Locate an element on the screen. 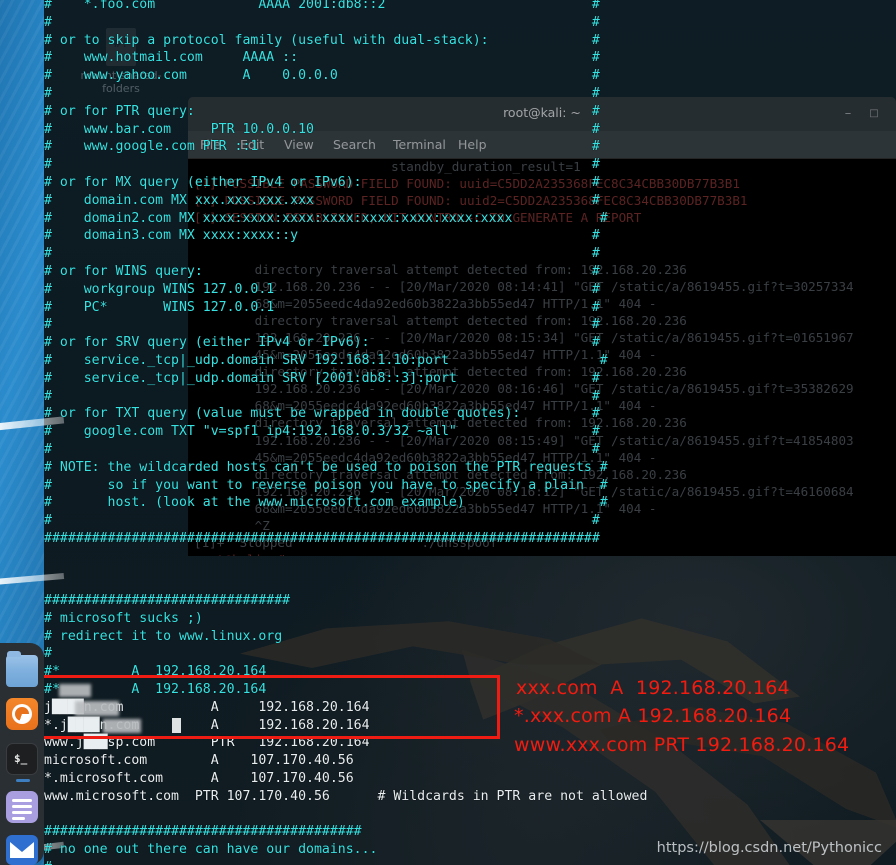  annotation-line-1: xxx.com A 192.168.20.164 is located at coordinates (653, 688).